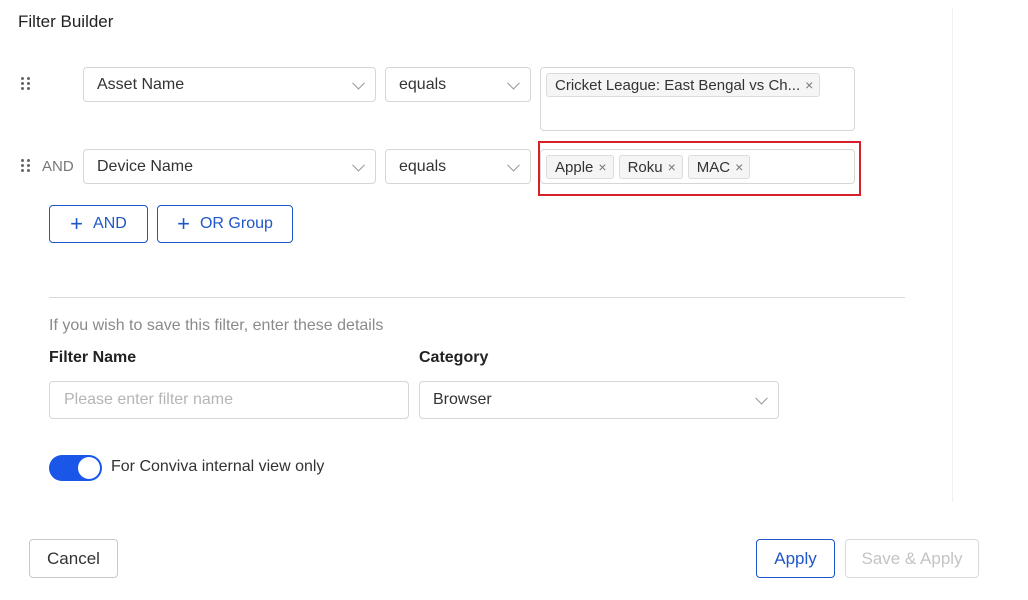  I want to click on add-or-group-label: OR Group, so click(236, 223).